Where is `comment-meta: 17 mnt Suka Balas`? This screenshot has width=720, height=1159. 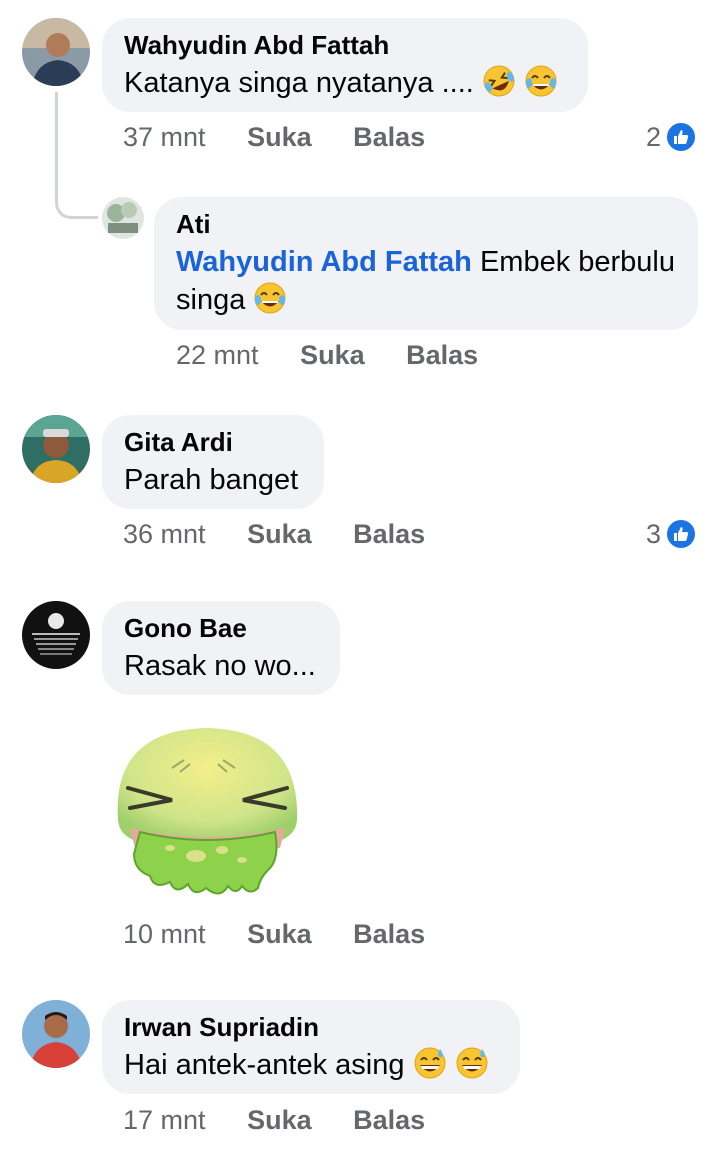 comment-meta: 17 mnt Suka Balas is located at coordinates (274, 1120).